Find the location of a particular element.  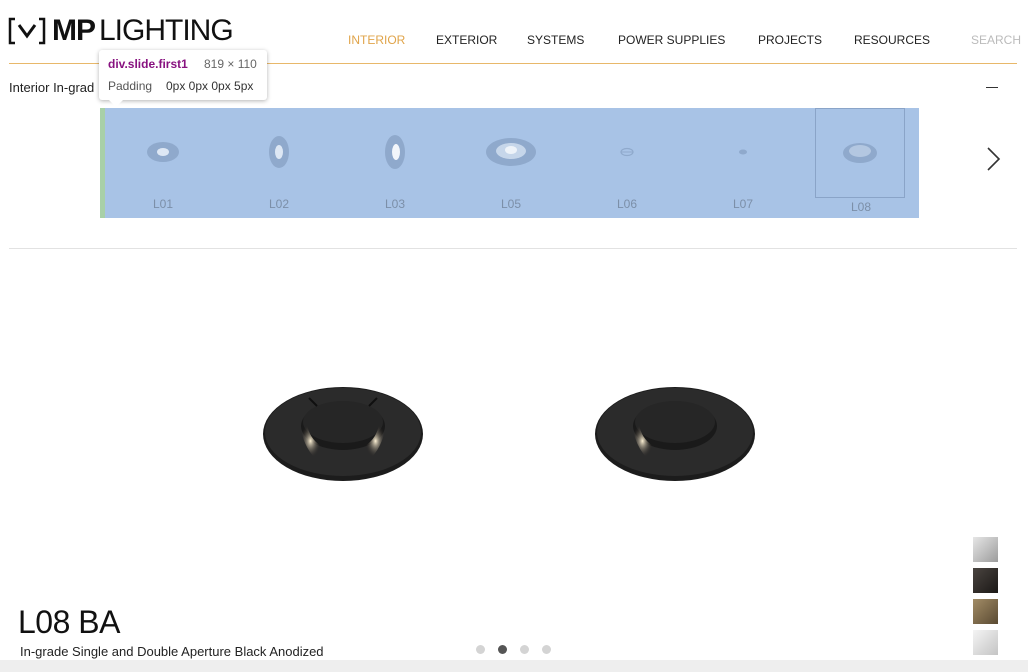

swatch-bronze is located at coordinates (985, 611).